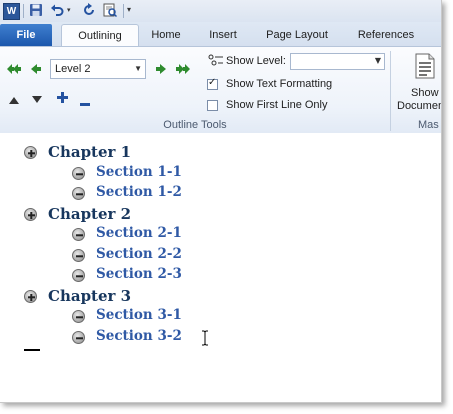  I want to click on show-document-label-2: Documen, so click(419, 106).